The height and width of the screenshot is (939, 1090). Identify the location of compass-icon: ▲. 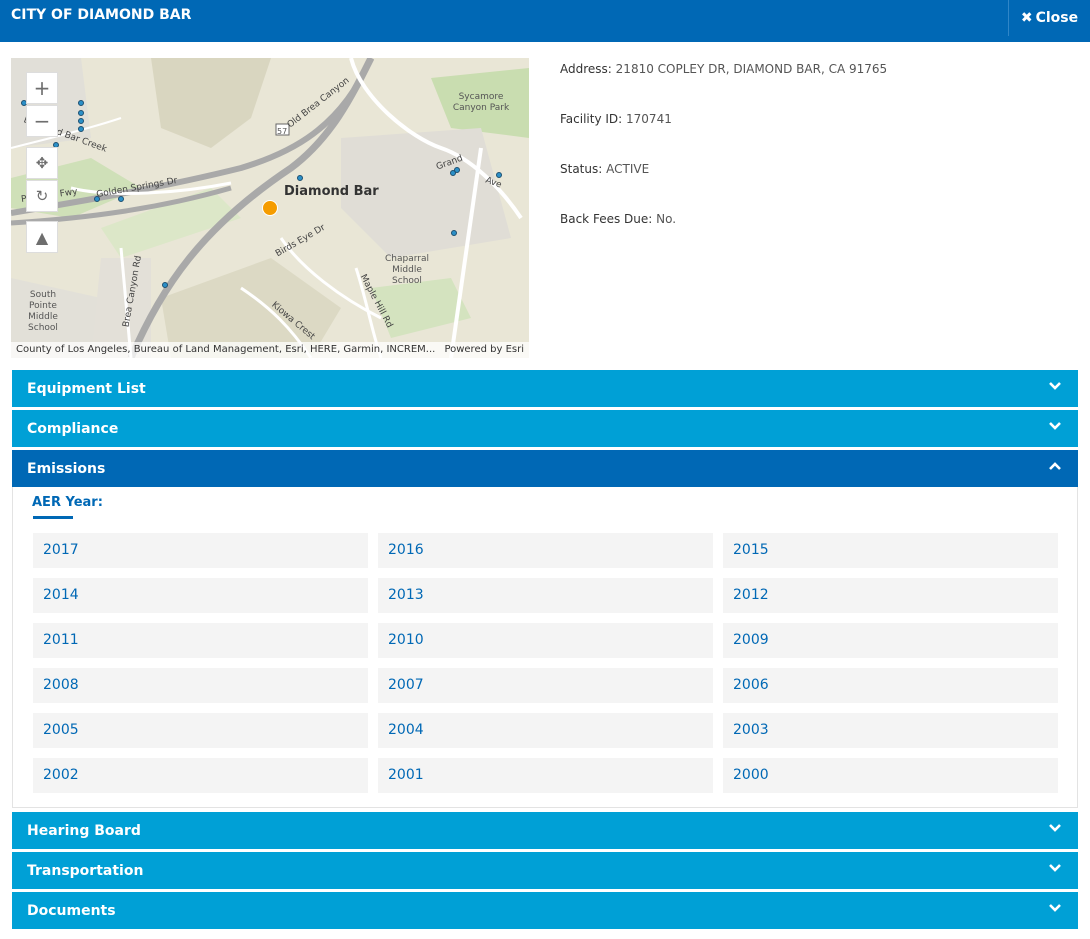
(42, 237).